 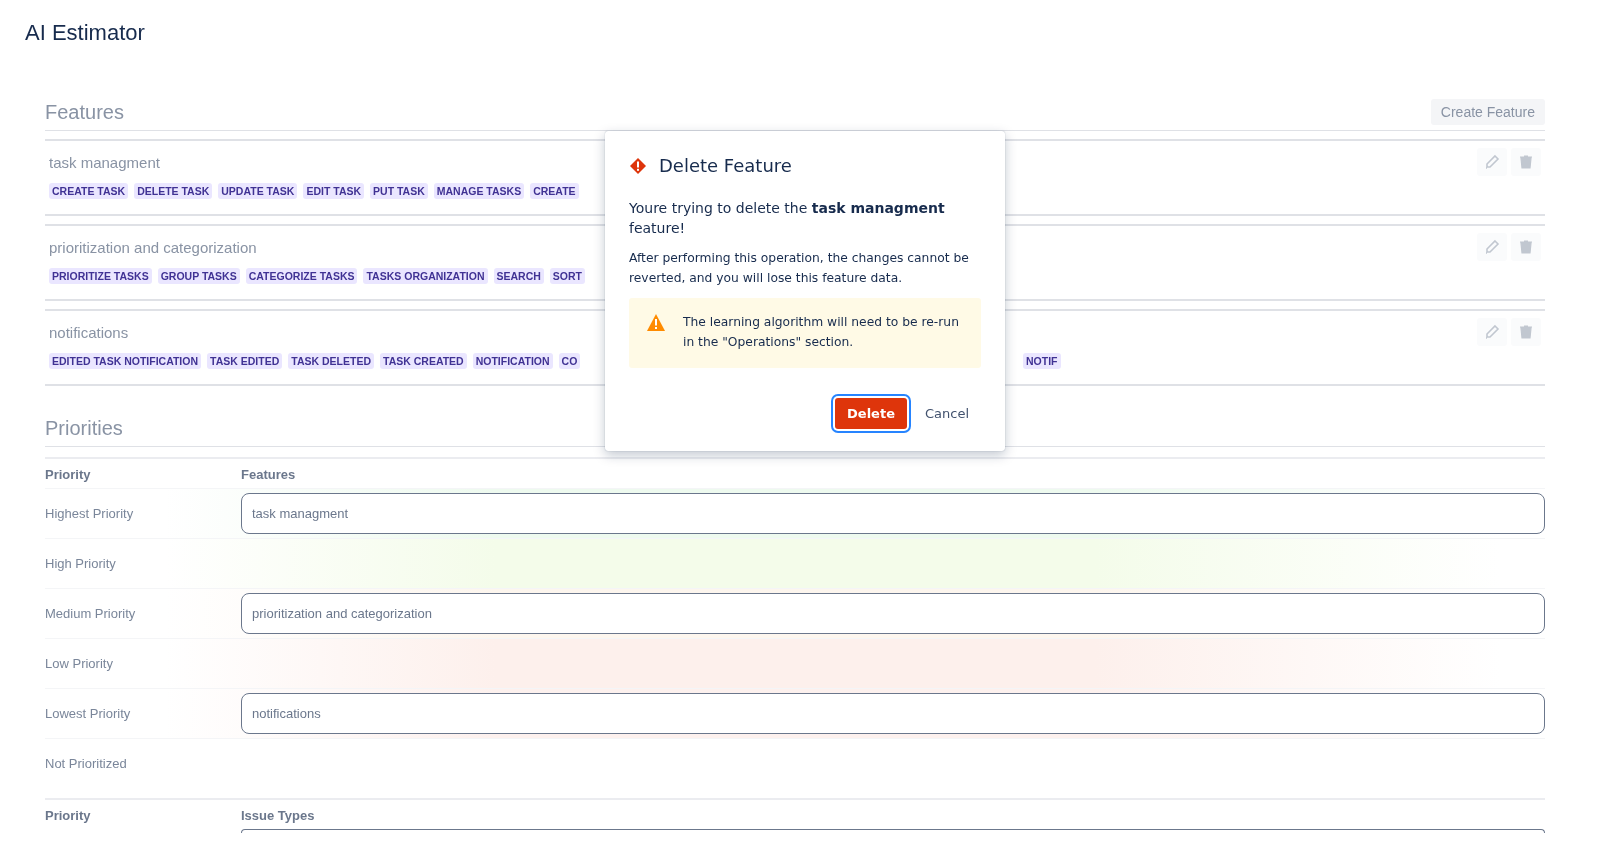 I want to click on error-icon, so click(x=638, y=165).